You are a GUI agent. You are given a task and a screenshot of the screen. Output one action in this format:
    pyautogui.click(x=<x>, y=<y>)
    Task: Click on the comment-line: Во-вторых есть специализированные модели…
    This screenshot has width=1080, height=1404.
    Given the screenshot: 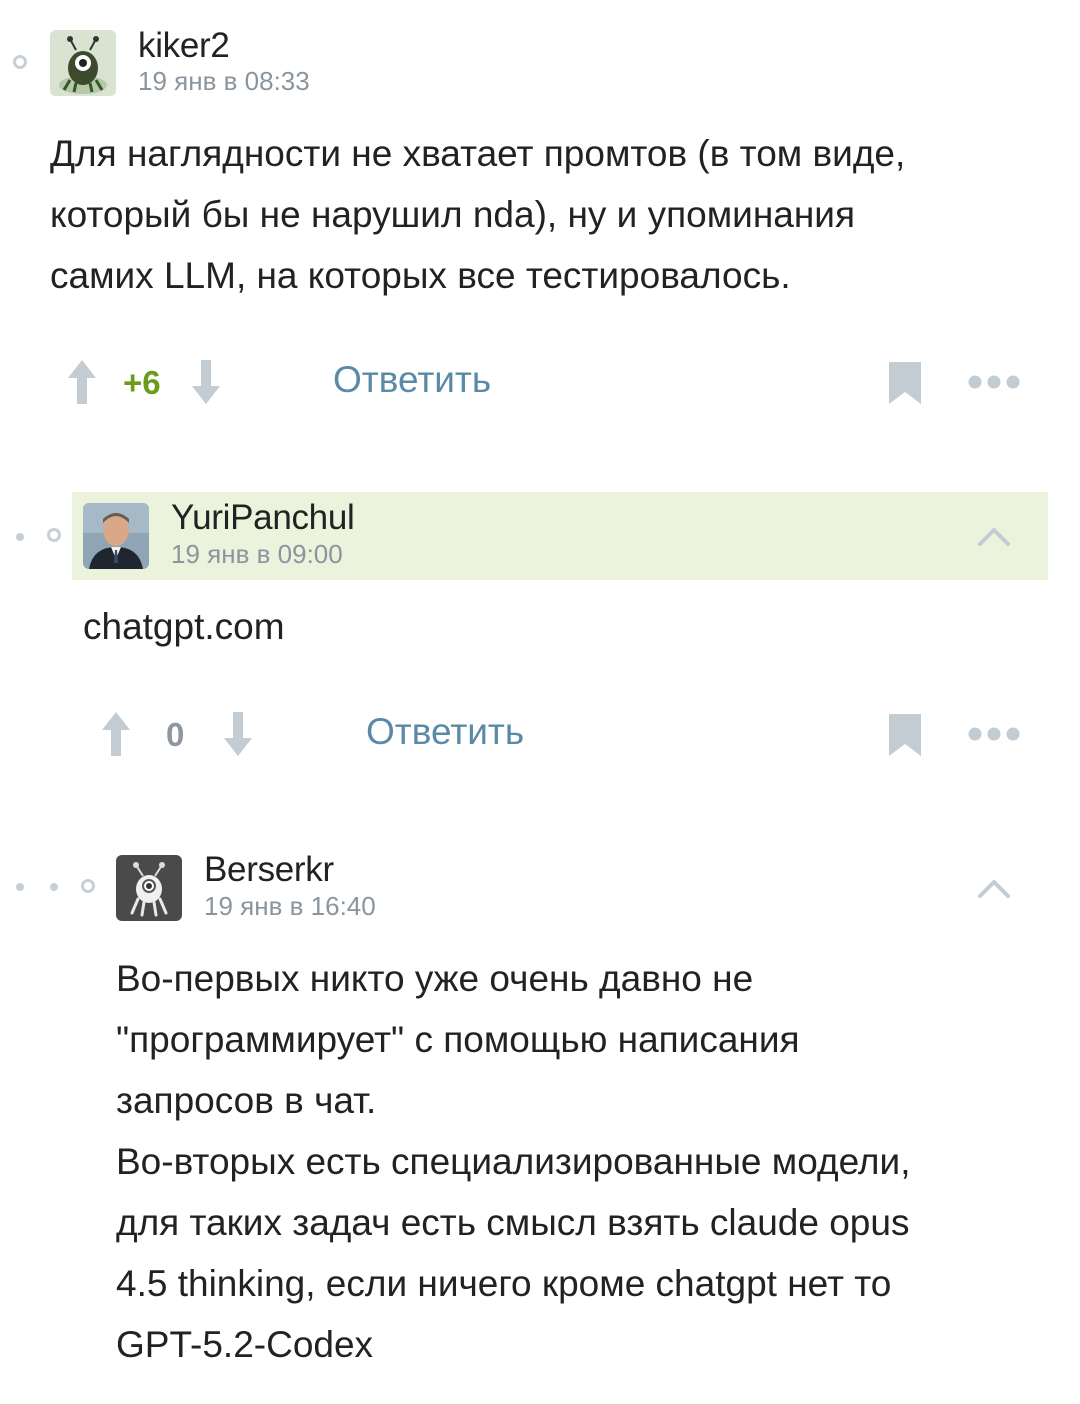 What is the action you would take?
    pyautogui.click(x=513, y=1161)
    